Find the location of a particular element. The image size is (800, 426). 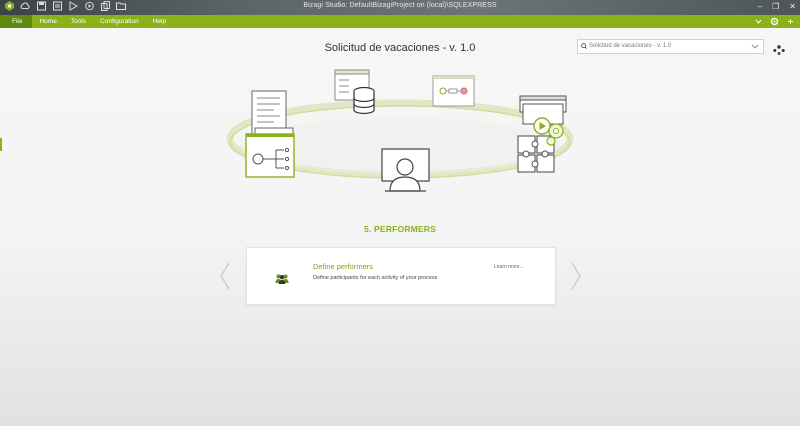

previous-step-button is located at coordinates (225, 276).